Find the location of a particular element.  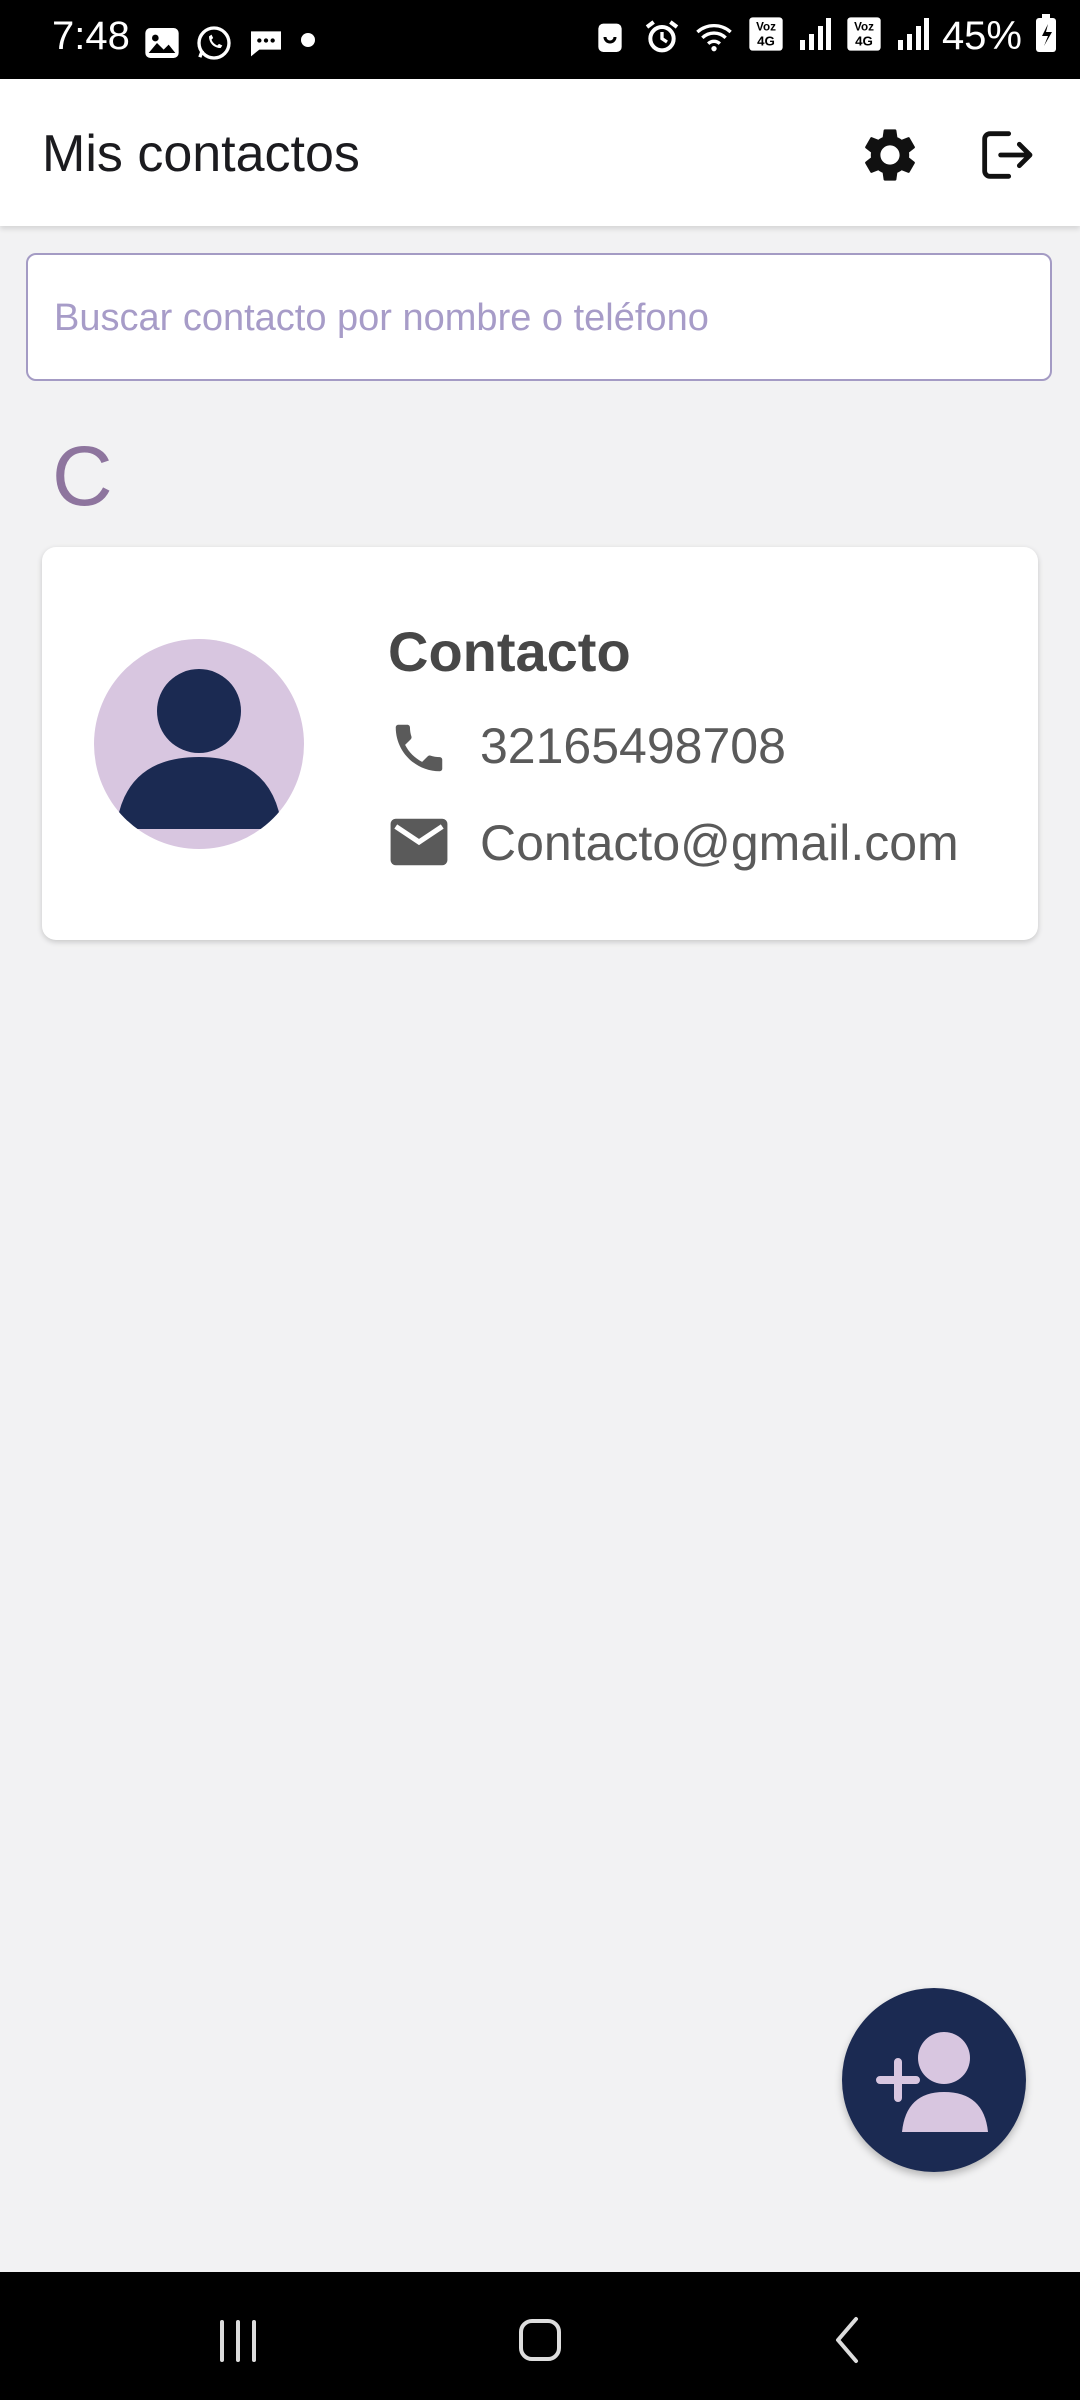

signal-2-icon is located at coordinates (913, 36).